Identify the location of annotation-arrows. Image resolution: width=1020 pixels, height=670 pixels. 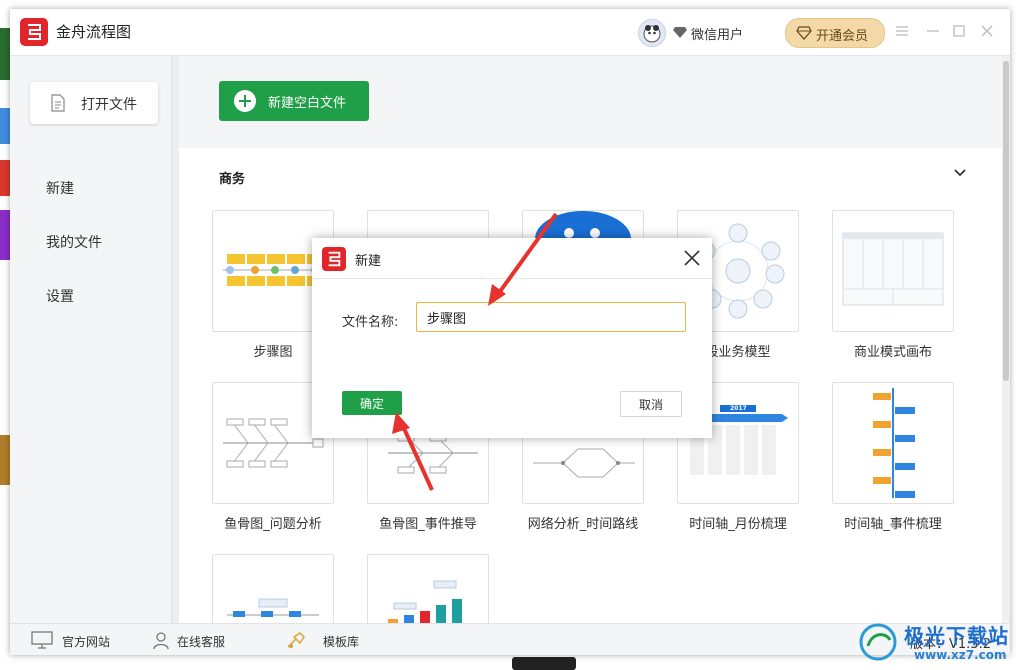
(475, 351).